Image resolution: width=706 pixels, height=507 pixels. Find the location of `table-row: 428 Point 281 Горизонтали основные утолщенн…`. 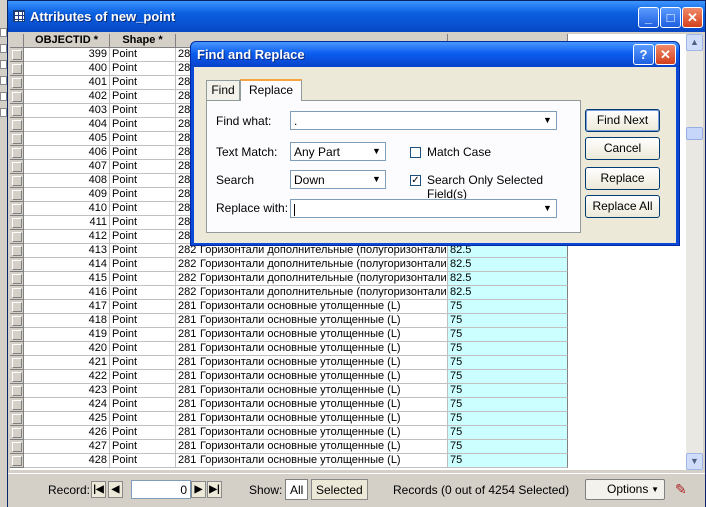

table-row: 428 Point 281 Горизонтали основные утолщенн… is located at coordinates (350, 461).